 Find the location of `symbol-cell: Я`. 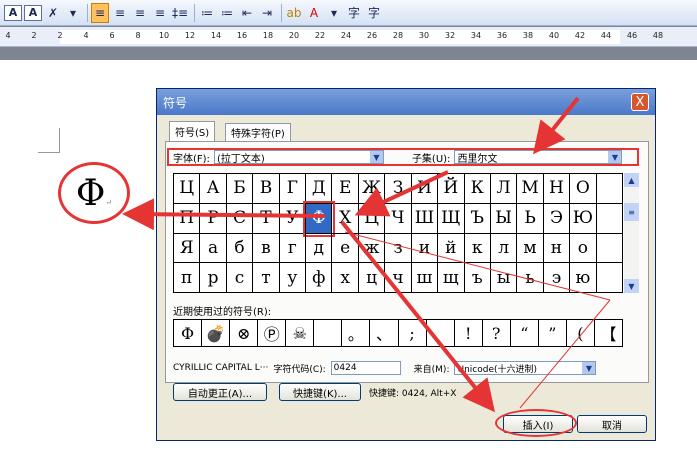

symbol-cell: Я is located at coordinates (187, 248).